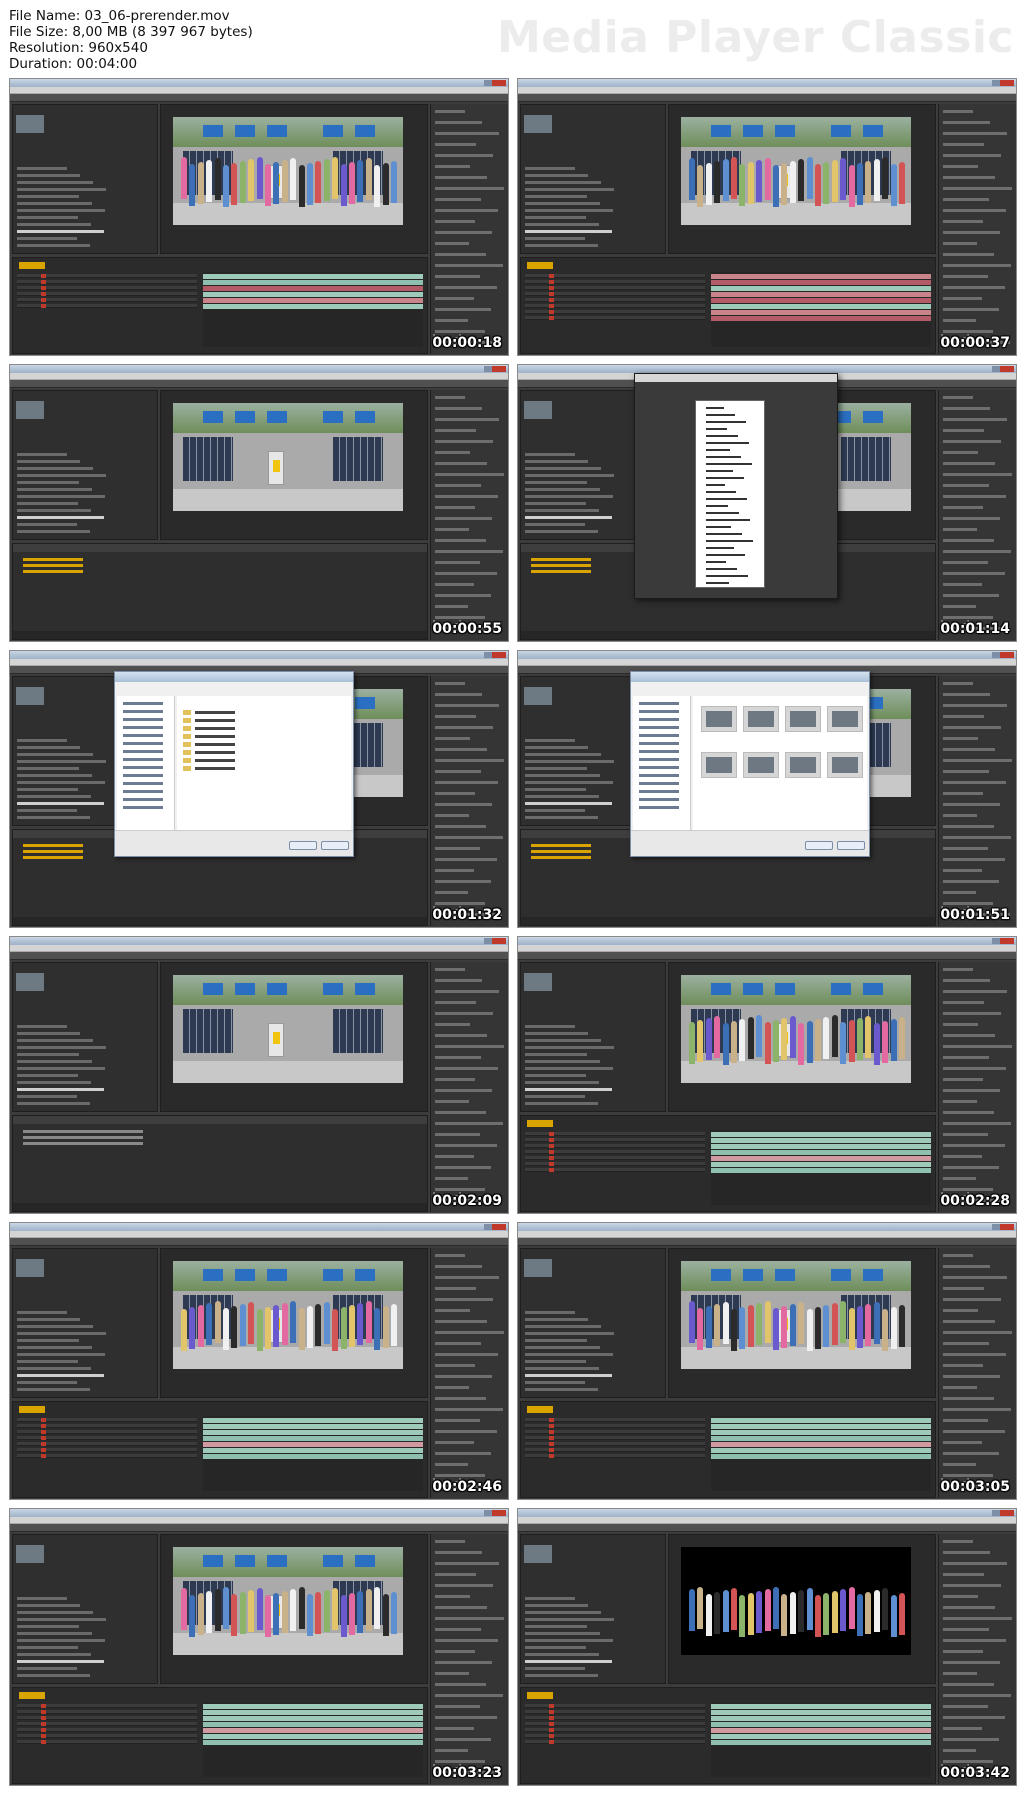  What do you see at coordinates (730, 494) in the screenshot?
I see `format-dropdown` at bounding box center [730, 494].